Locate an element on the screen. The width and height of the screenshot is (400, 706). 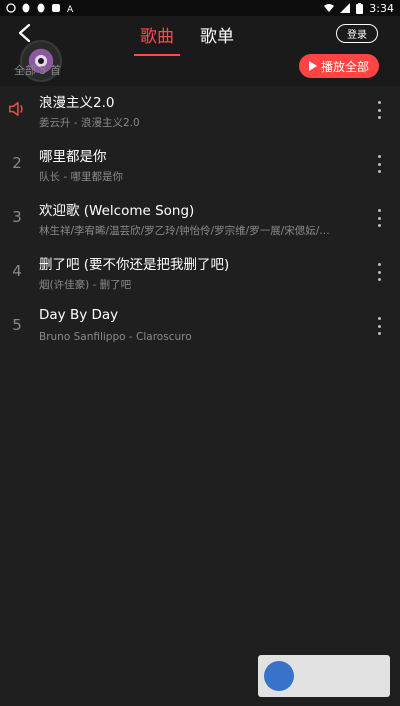
song-index: 2 is located at coordinates (17, 163).